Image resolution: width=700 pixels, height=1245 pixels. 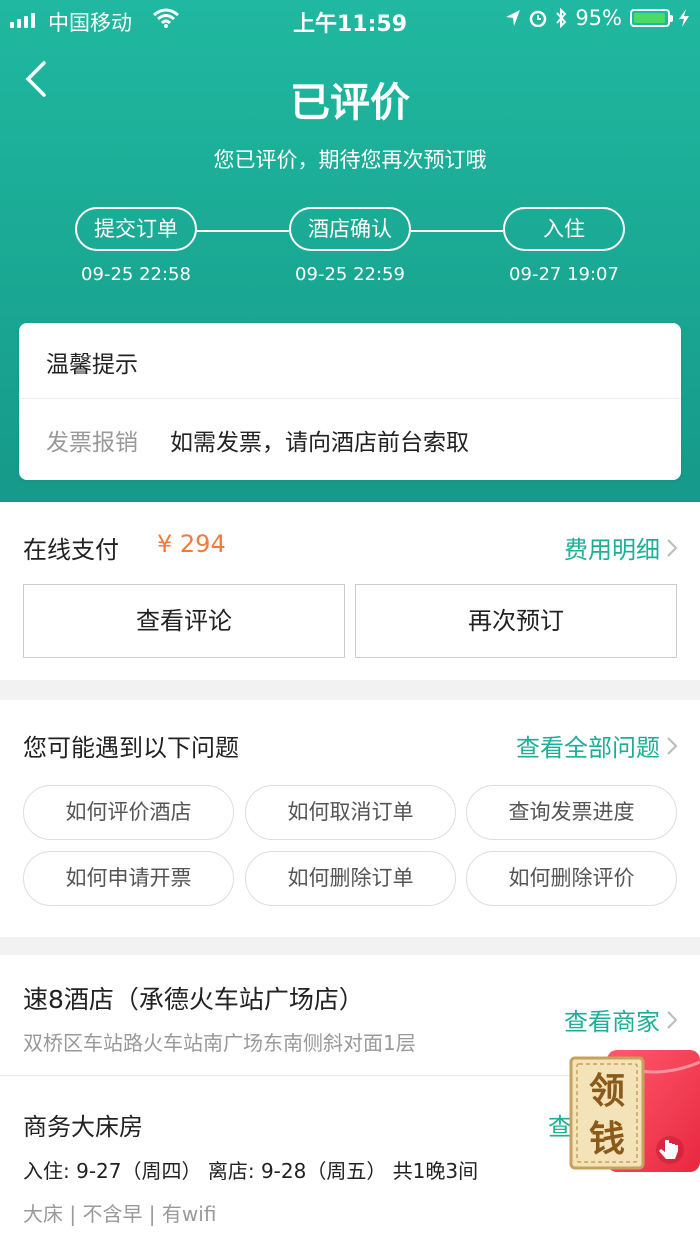 What do you see at coordinates (350, 229) in the screenshot?
I see `step-hotel-confirm: 酒店确认` at bounding box center [350, 229].